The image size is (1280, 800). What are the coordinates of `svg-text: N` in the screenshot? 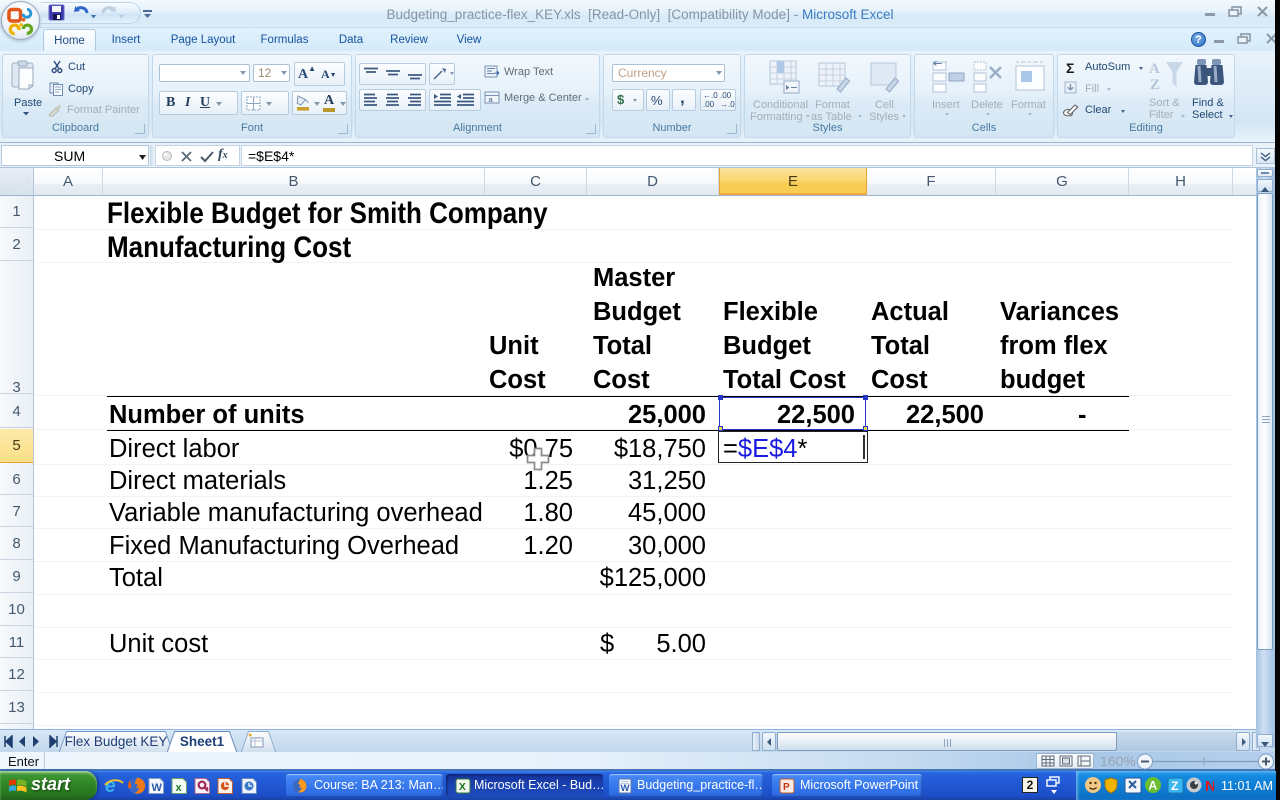 It's located at (1209, 786).